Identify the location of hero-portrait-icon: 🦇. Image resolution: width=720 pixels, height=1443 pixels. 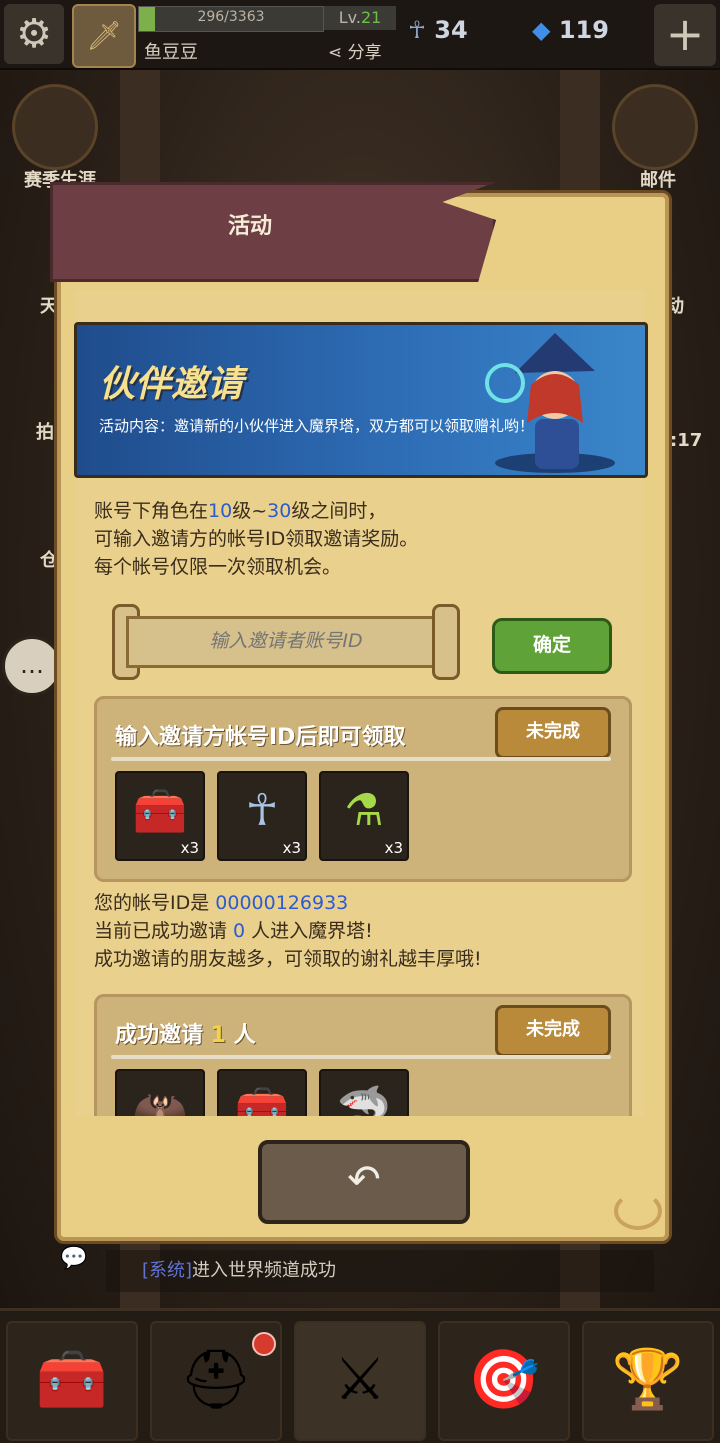
(160, 1100).